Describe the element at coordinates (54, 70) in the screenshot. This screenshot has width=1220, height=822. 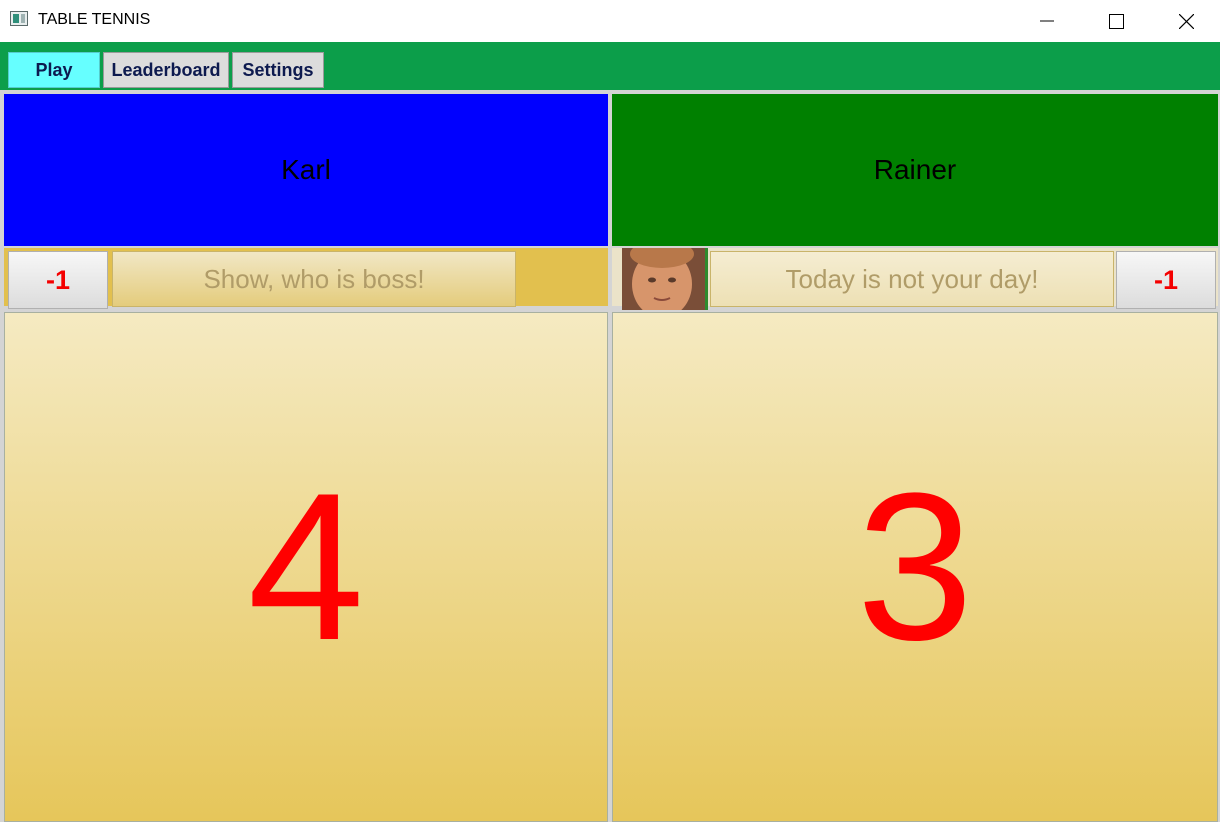
I see `tab-play: Play` at that location.